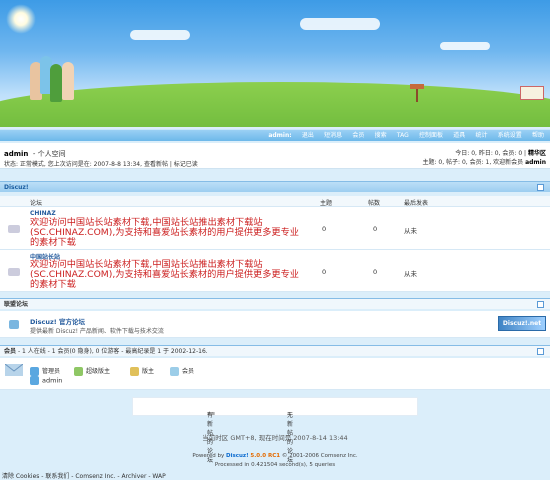 Image resolution: width=550 pixels, height=480 pixels. What do you see at coordinates (275, 186) in the screenshot?
I see `category-header: Discuz!` at bounding box center [275, 186].